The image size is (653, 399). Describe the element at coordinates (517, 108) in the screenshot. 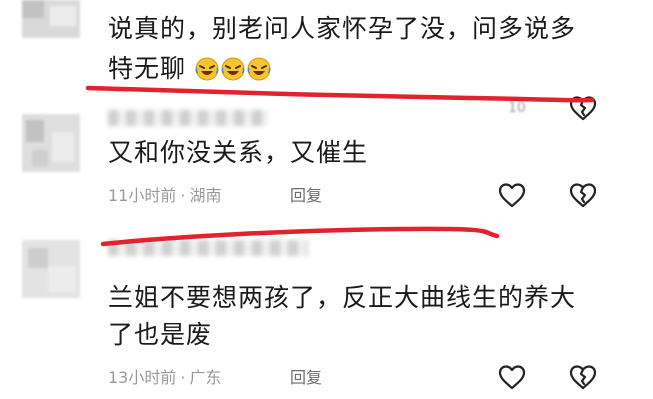

I see `comment-1-like-count: 10` at that location.